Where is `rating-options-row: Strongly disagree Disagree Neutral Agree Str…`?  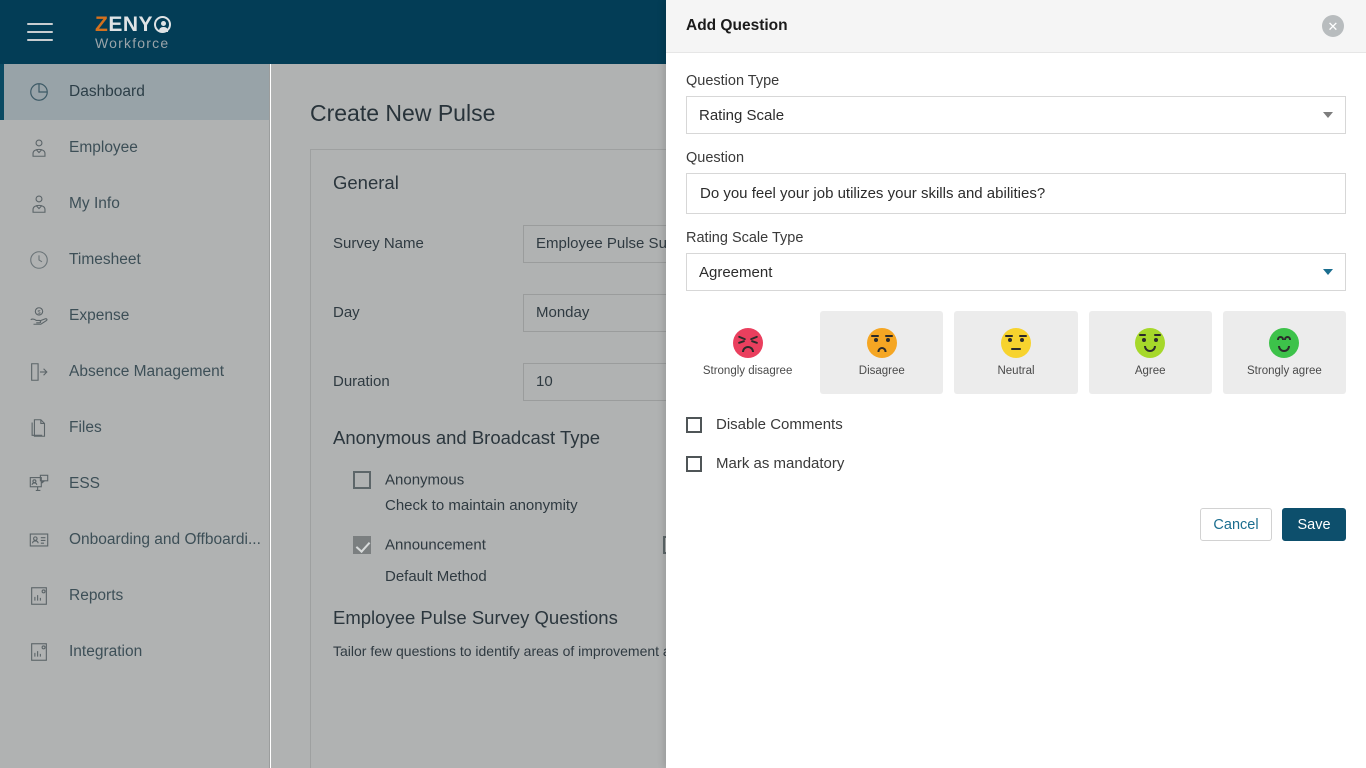
rating-options-row: Strongly disagree Disagree Neutral Agree Str… is located at coordinates (1016, 352).